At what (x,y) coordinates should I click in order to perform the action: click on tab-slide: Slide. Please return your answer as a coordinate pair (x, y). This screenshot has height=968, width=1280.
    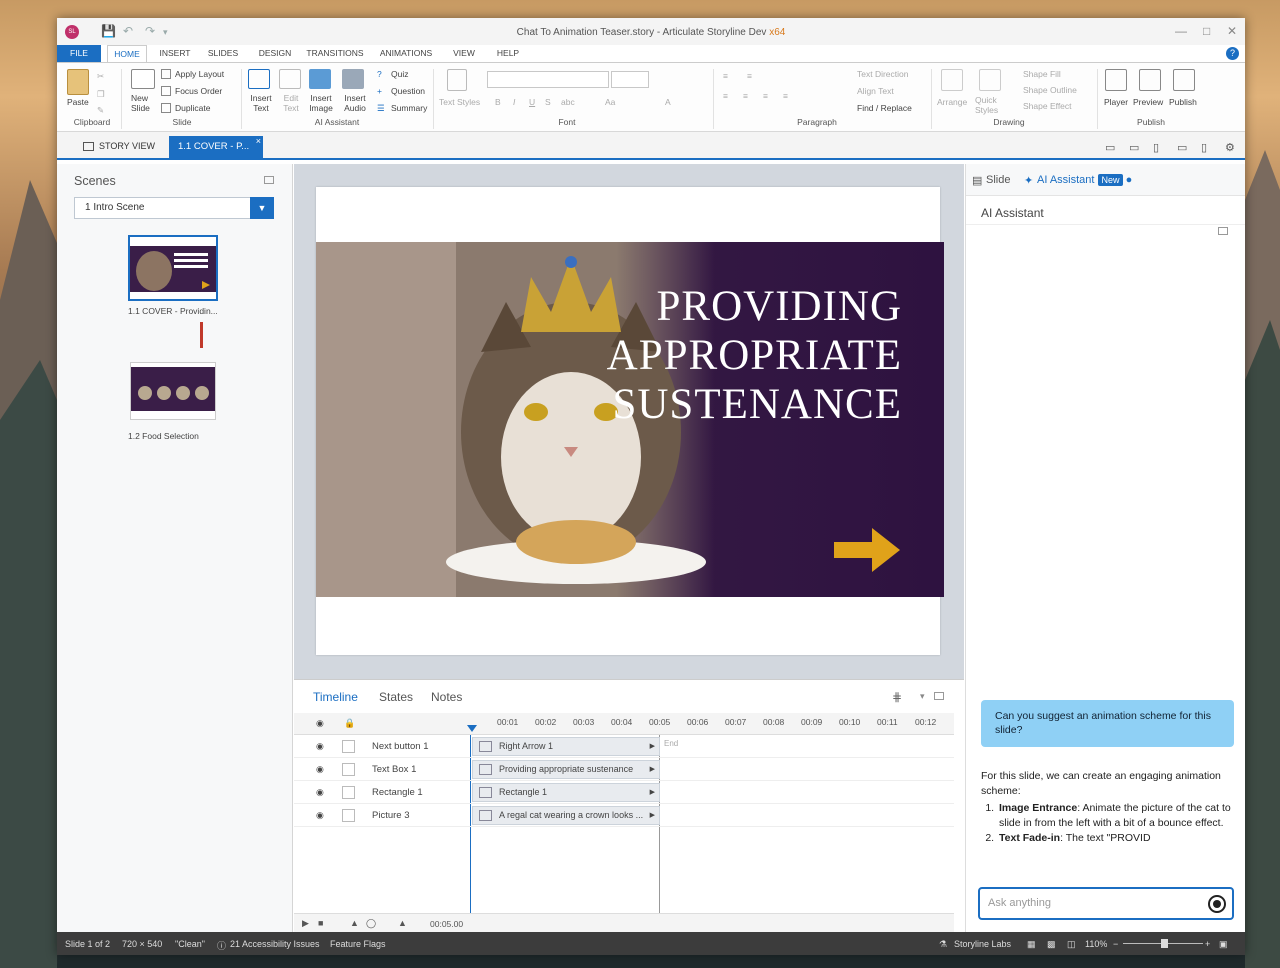
    Looking at the image, I should click on (998, 180).